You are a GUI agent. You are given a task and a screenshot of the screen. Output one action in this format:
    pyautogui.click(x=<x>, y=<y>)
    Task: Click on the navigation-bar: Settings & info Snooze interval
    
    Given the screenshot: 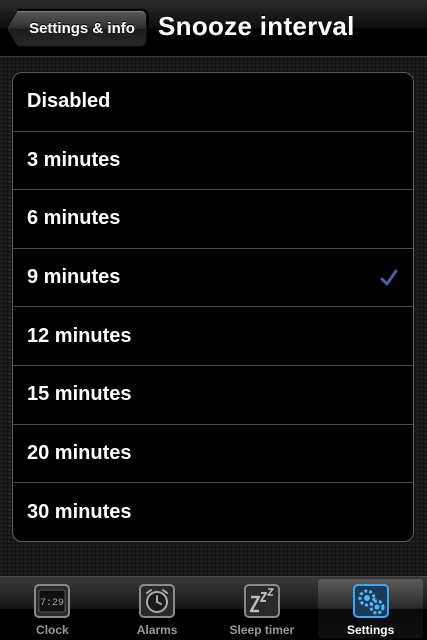 What is the action you would take?
    pyautogui.click(x=213, y=28)
    